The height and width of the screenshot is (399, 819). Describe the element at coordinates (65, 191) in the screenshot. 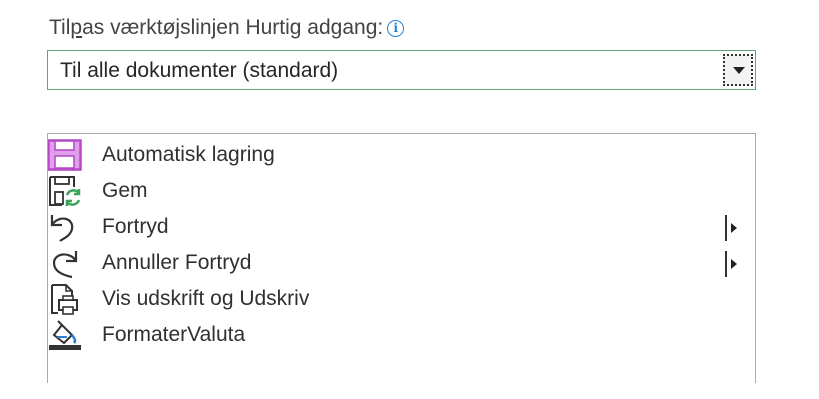

I see `save-icon` at that location.